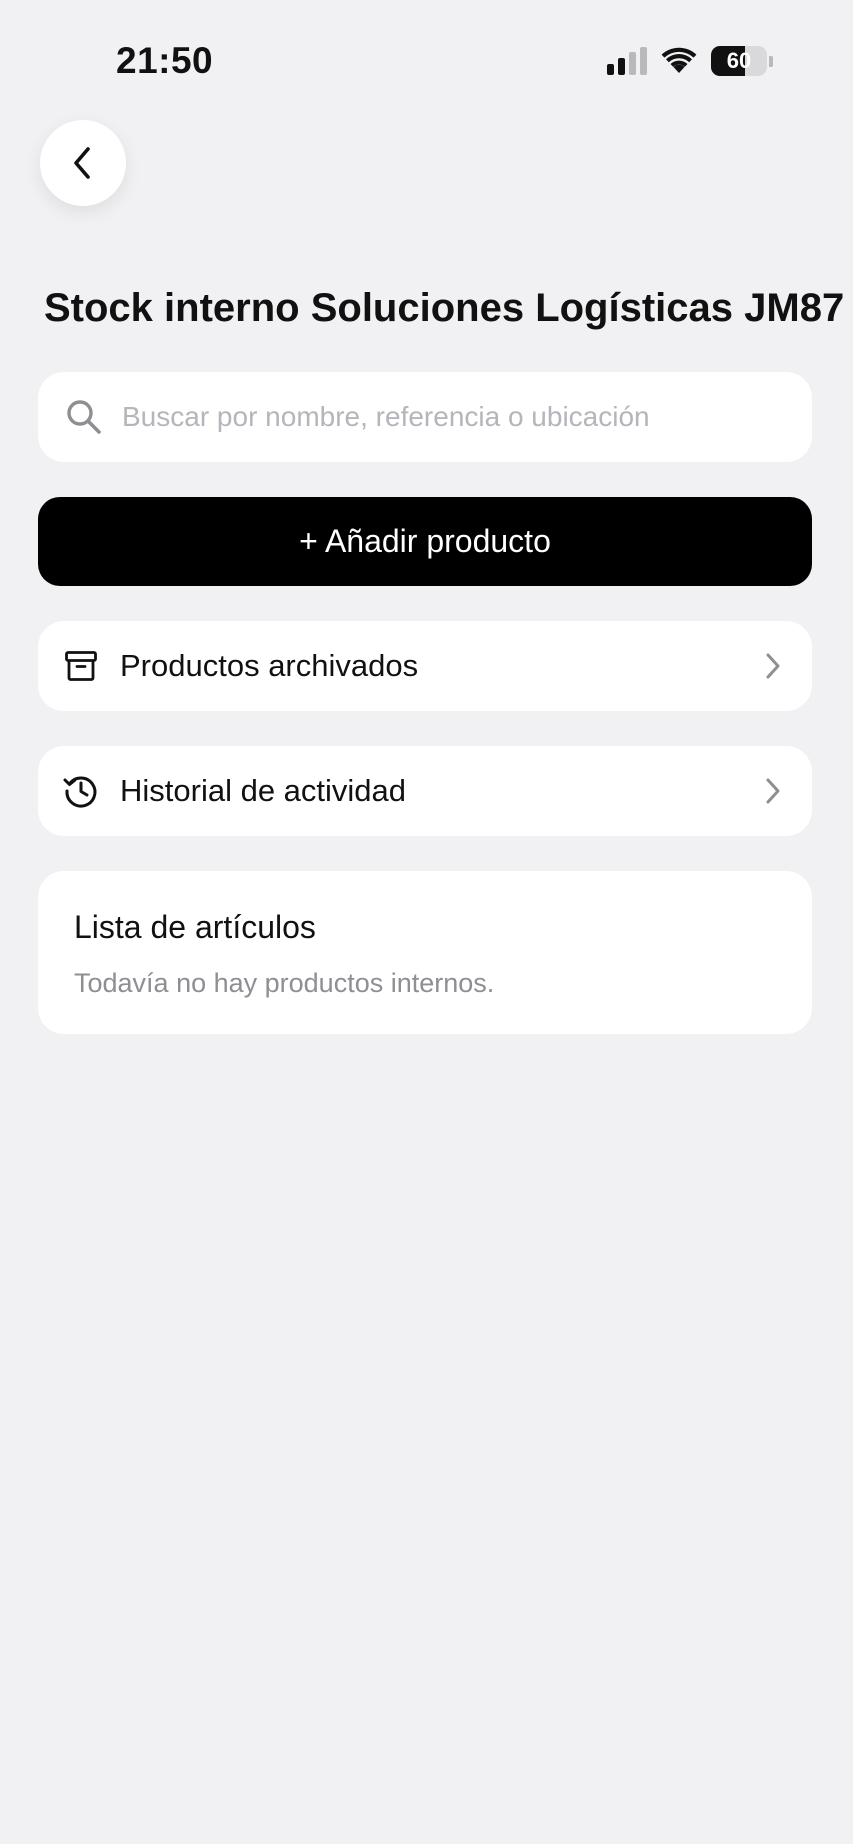 This screenshot has width=853, height=1844. I want to click on chevron-left-icon, so click(82, 163).